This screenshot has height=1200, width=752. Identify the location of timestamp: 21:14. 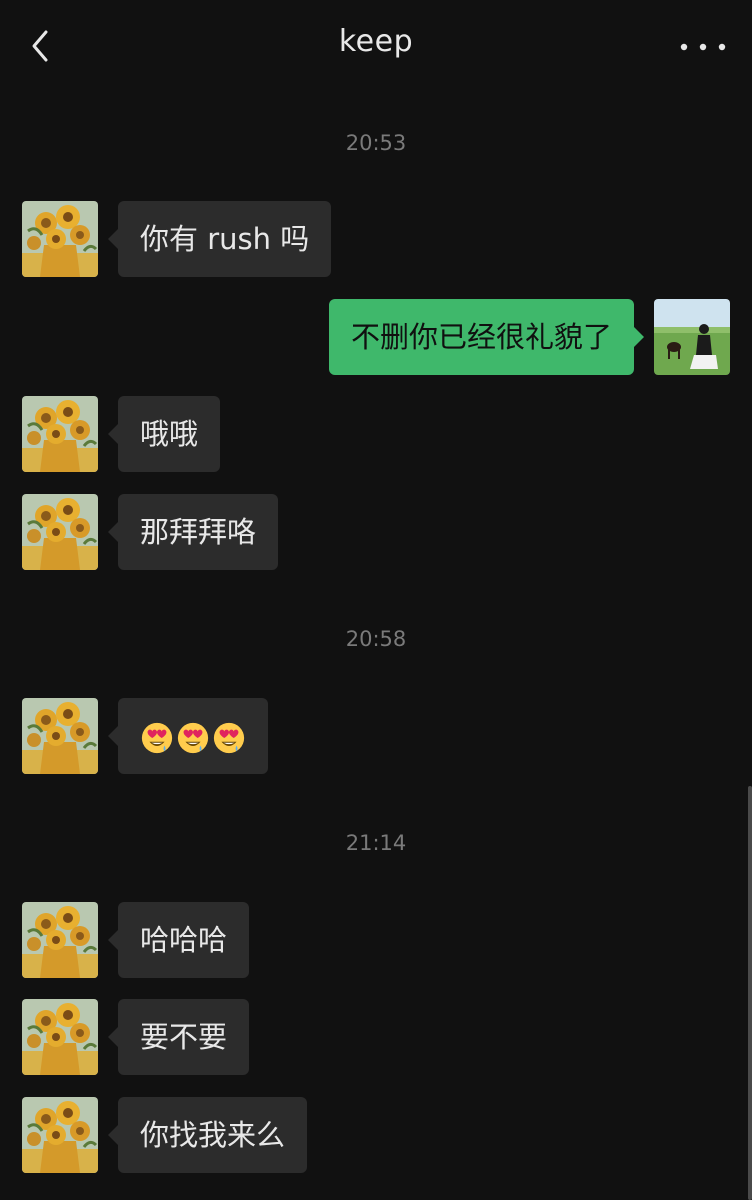
(376, 843).